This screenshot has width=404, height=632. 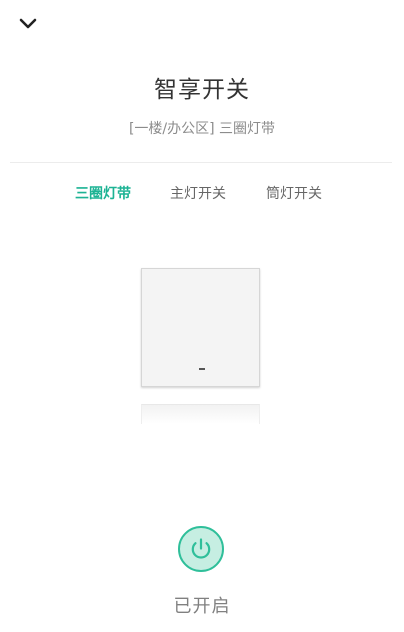 I want to click on switch-reflection, so click(x=200, y=414).